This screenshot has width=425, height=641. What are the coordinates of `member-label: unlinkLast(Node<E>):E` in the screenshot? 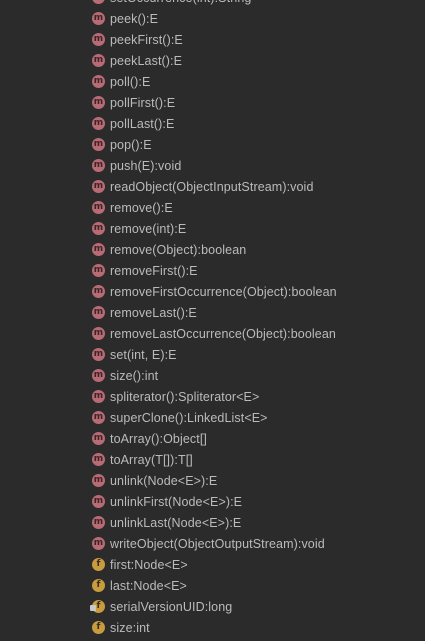 It's located at (176, 522).